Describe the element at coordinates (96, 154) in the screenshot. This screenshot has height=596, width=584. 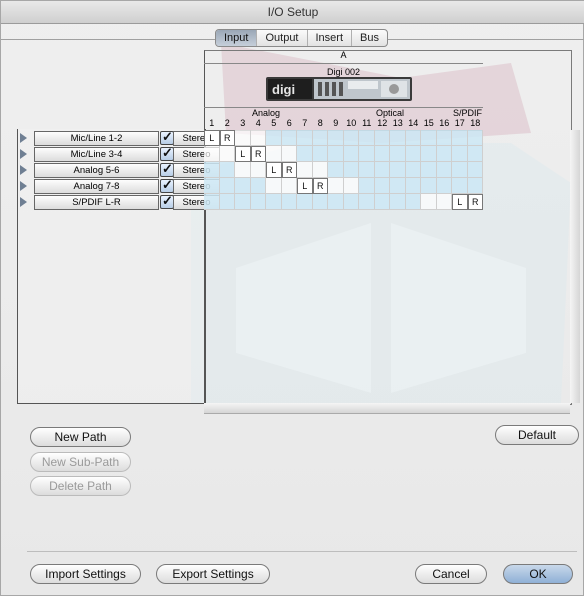
I see `path-name: Mic/Line 3-4` at that location.